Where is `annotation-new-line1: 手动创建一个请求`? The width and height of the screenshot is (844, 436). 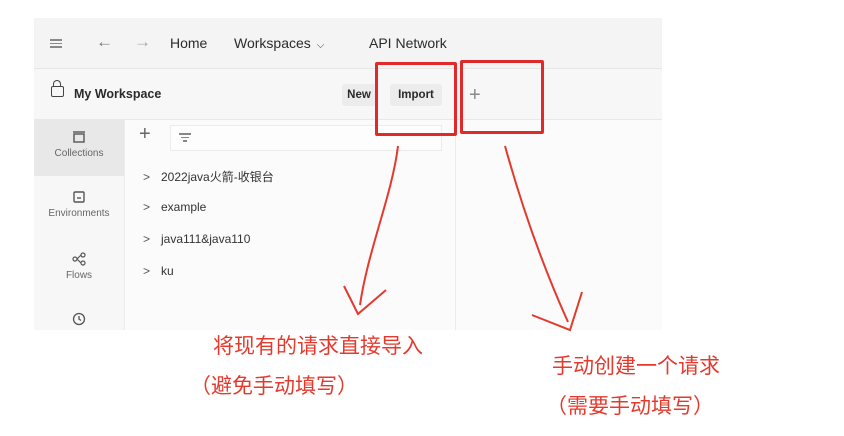
annotation-new-line1: 手动创建一个请求 is located at coordinates (636, 366).